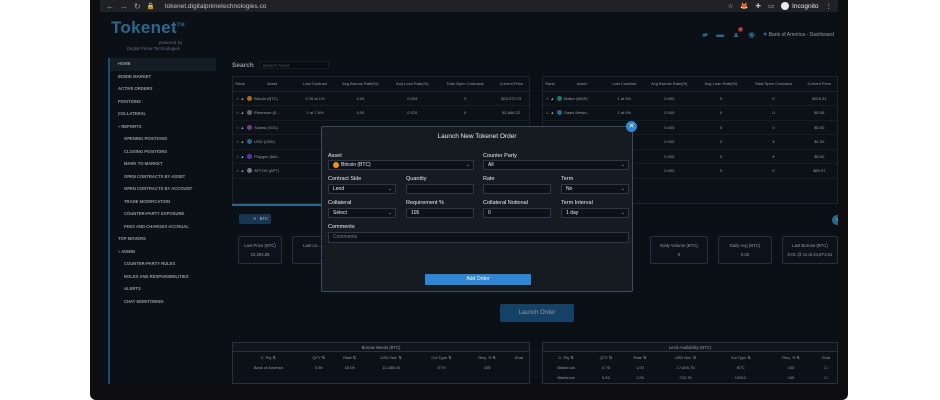 Image resolution: width=940 pixels, height=400 pixels. I want to click on requirement-label: Requirement %, so click(425, 203).